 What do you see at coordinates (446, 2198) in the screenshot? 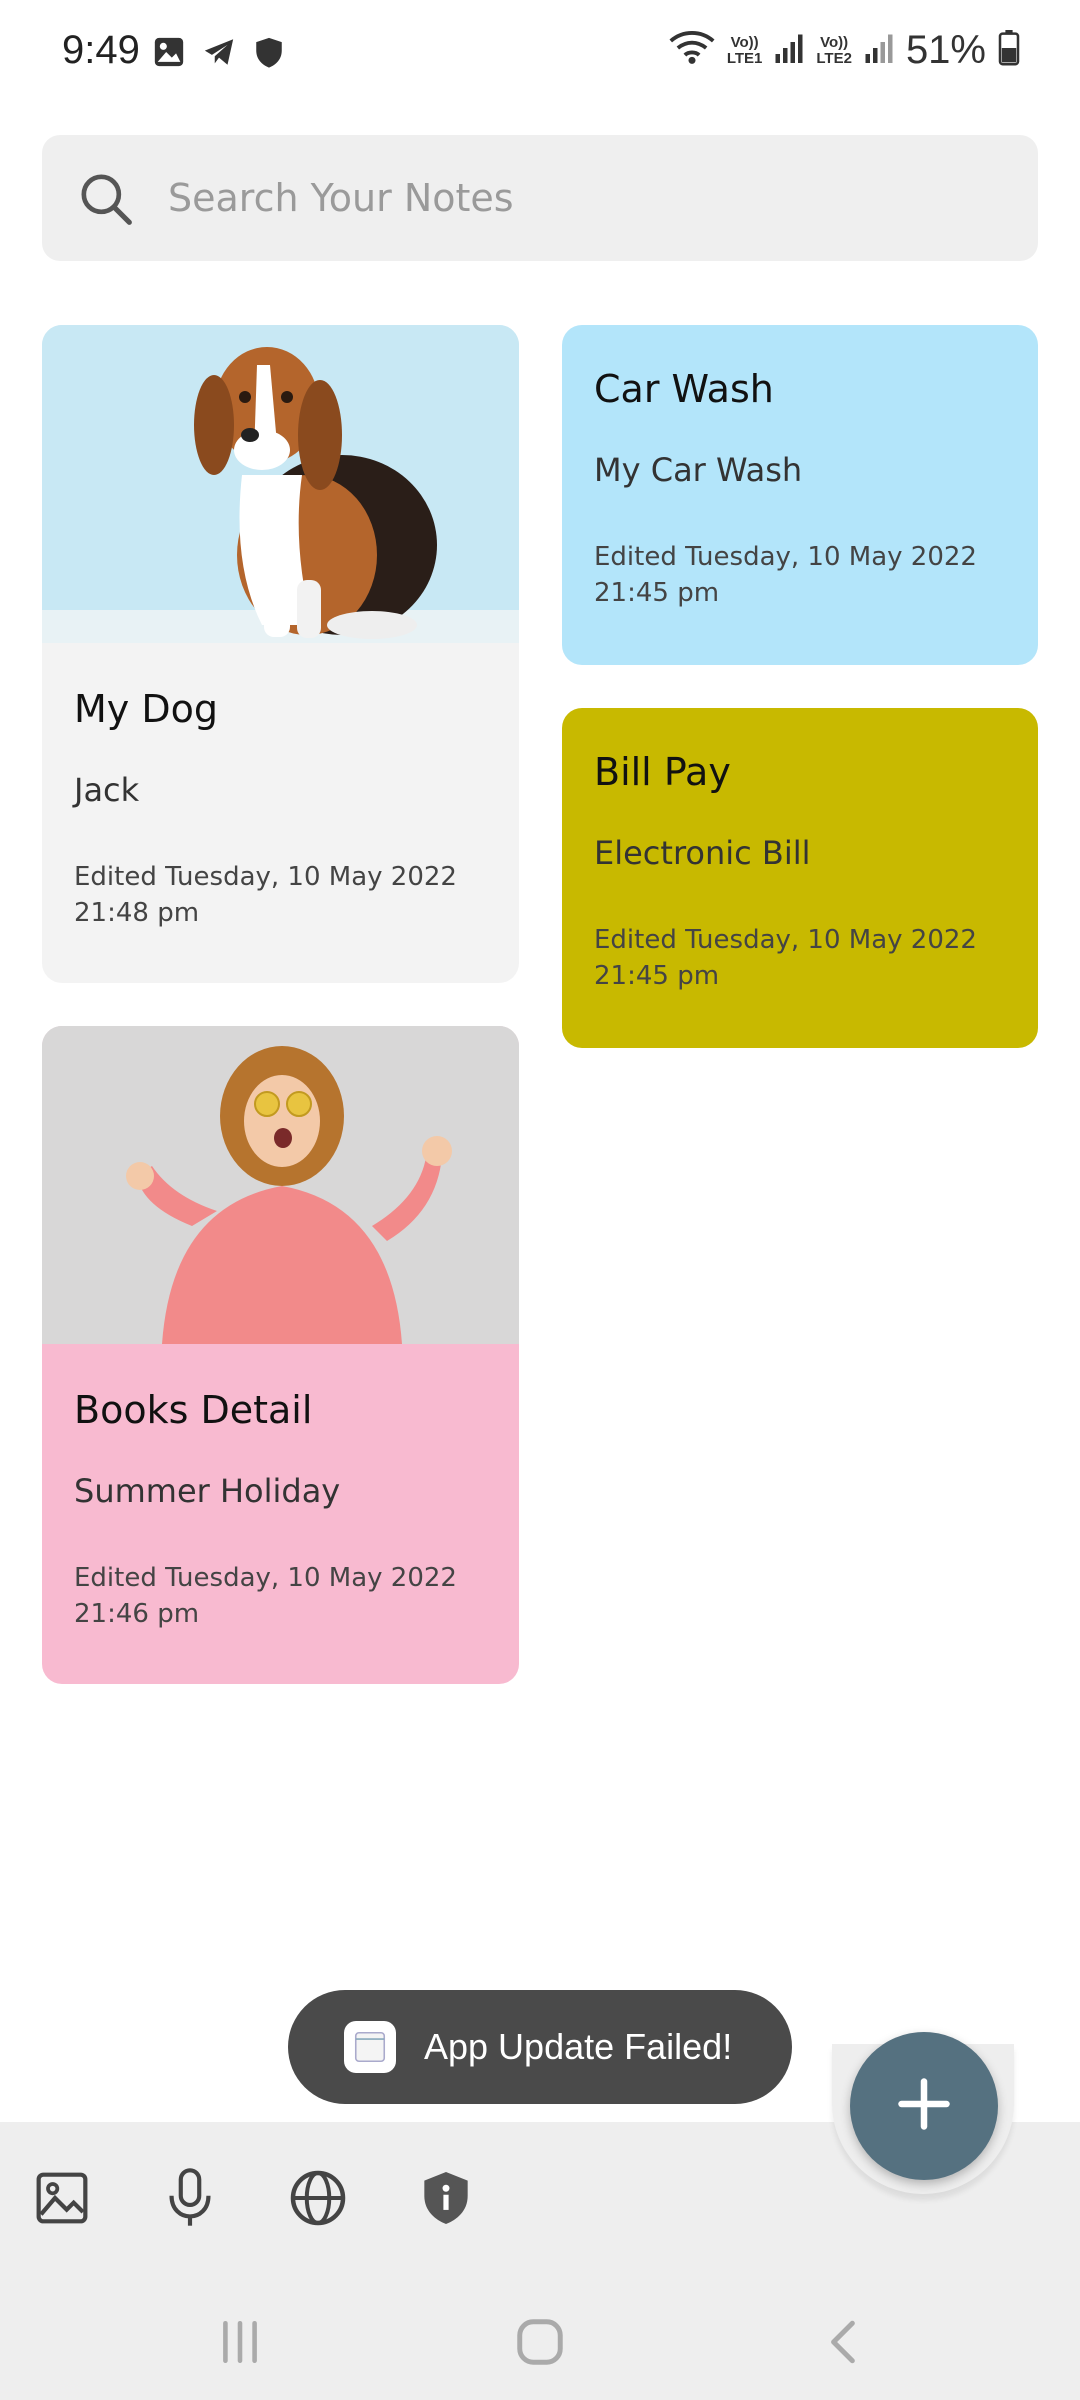
I see `shield-info-icon` at bounding box center [446, 2198].